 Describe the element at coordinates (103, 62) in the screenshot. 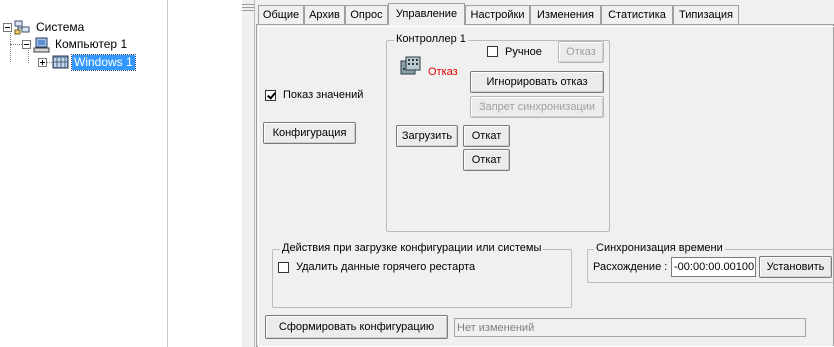

I see `tree-item-windows-1: Windows 1` at that location.